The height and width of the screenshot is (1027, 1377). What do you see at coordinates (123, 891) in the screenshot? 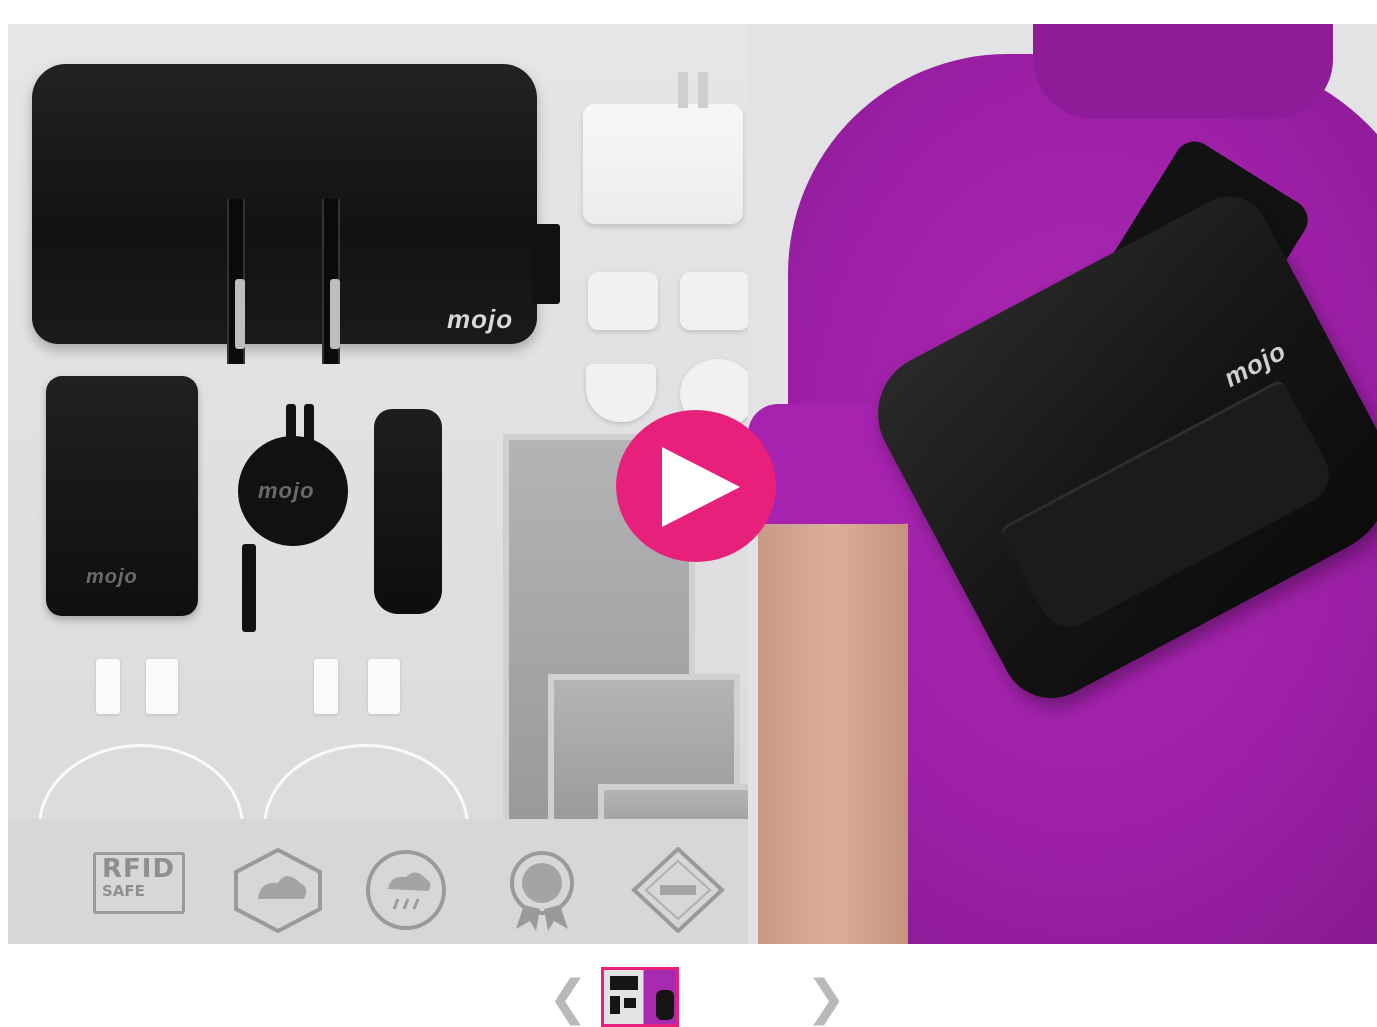
I see `rfid-badge-line2: SAFE` at bounding box center [123, 891].